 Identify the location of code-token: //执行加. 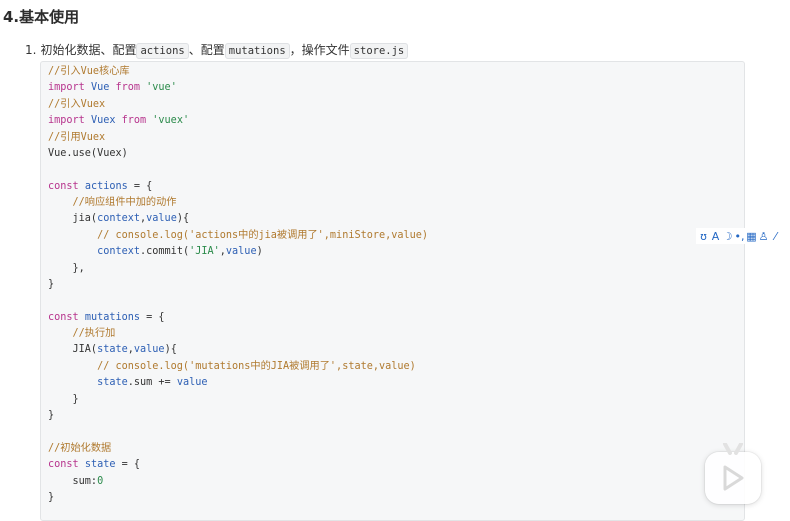
(82, 334).